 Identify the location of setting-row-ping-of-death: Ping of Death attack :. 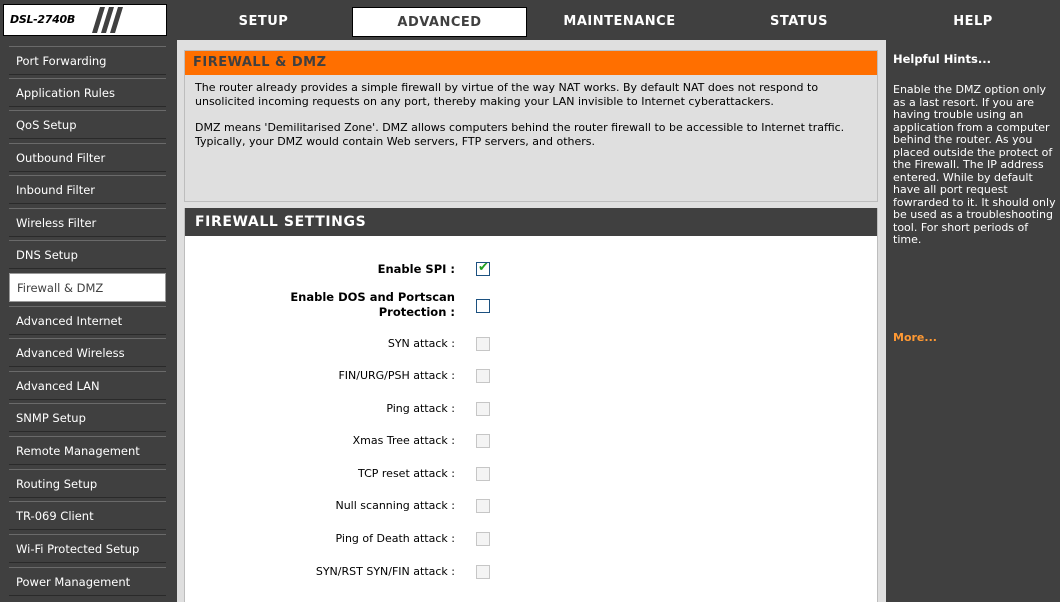
(532, 540).